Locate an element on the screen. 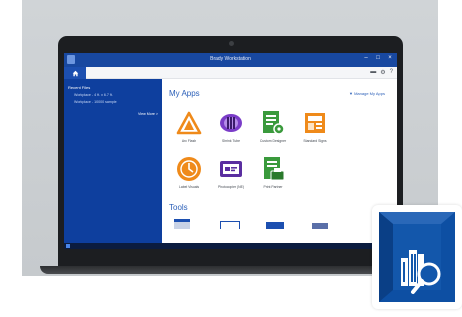 This screenshot has width=462, height=317. app-tile-shrink-tube: Shrink Tube is located at coordinates (231, 126).